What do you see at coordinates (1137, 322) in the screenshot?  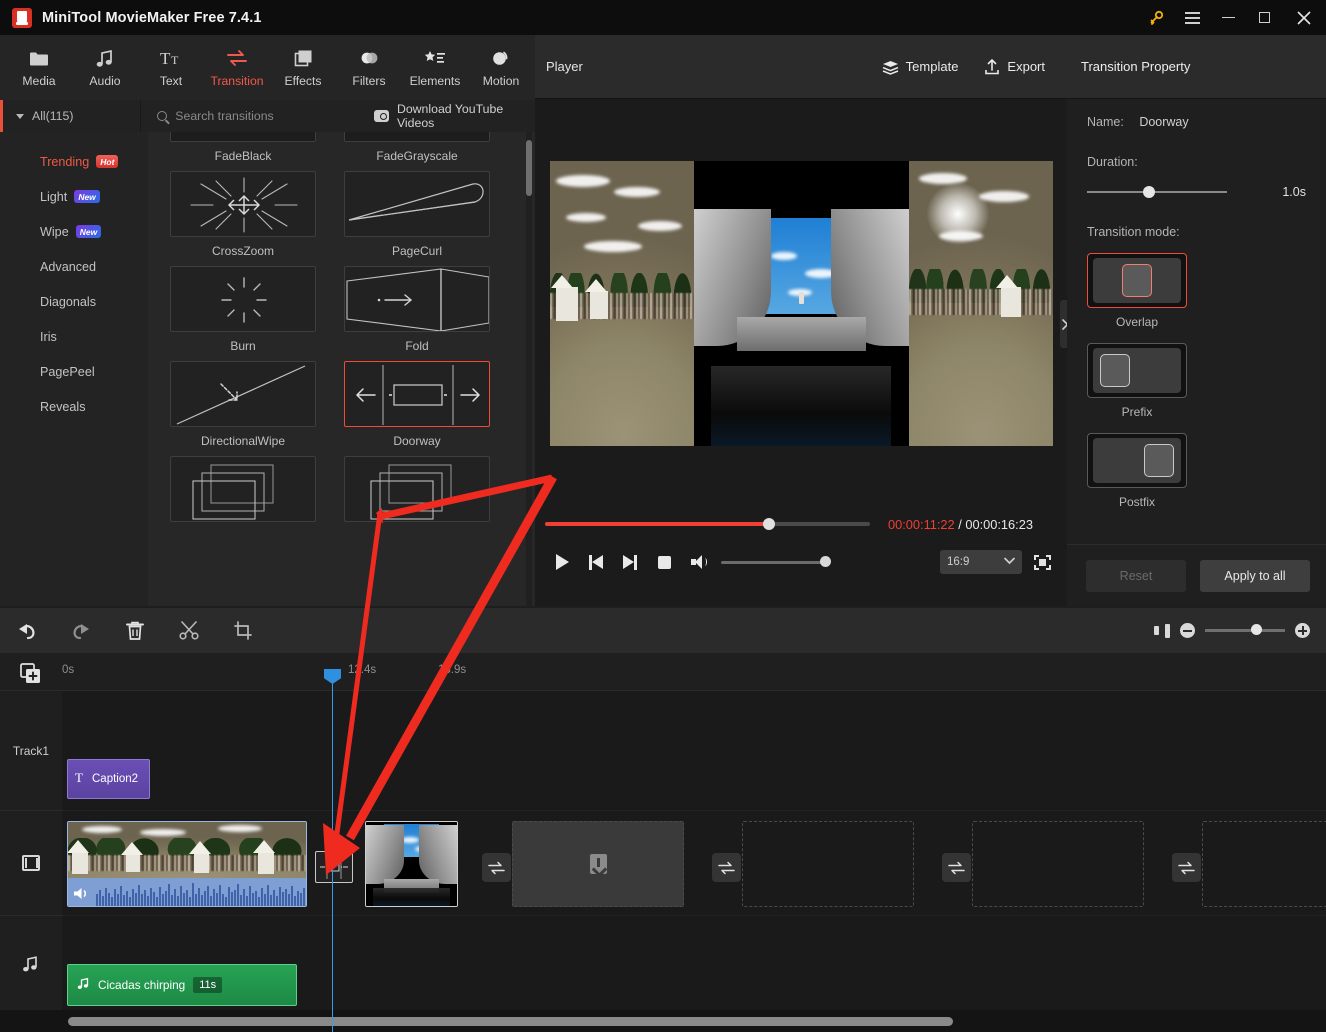 I see `mode-label: Overlap` at bounding box center [1137, 322].